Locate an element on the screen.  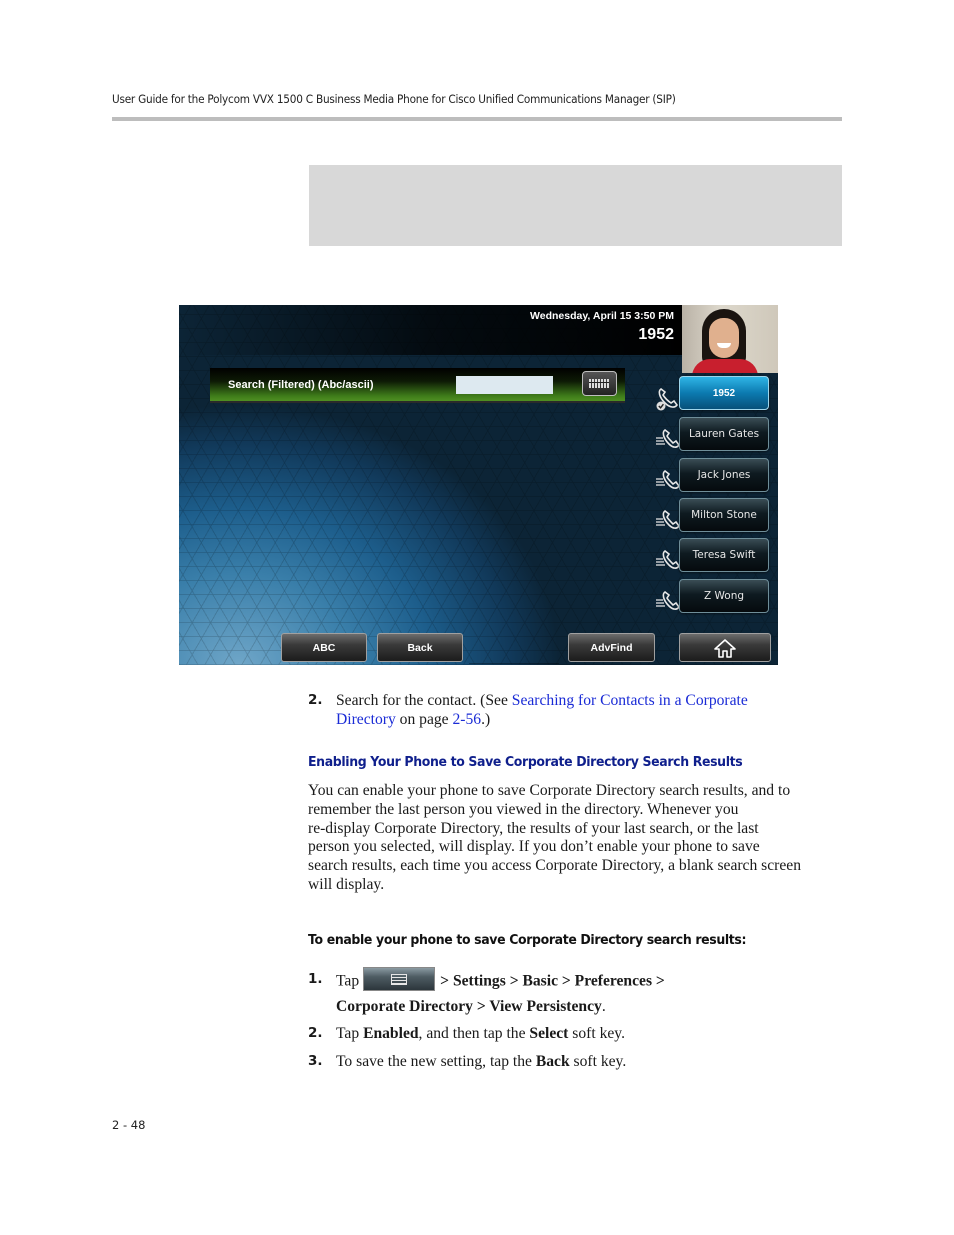
extension-display: 1952 is located at coordinates (656, 334).